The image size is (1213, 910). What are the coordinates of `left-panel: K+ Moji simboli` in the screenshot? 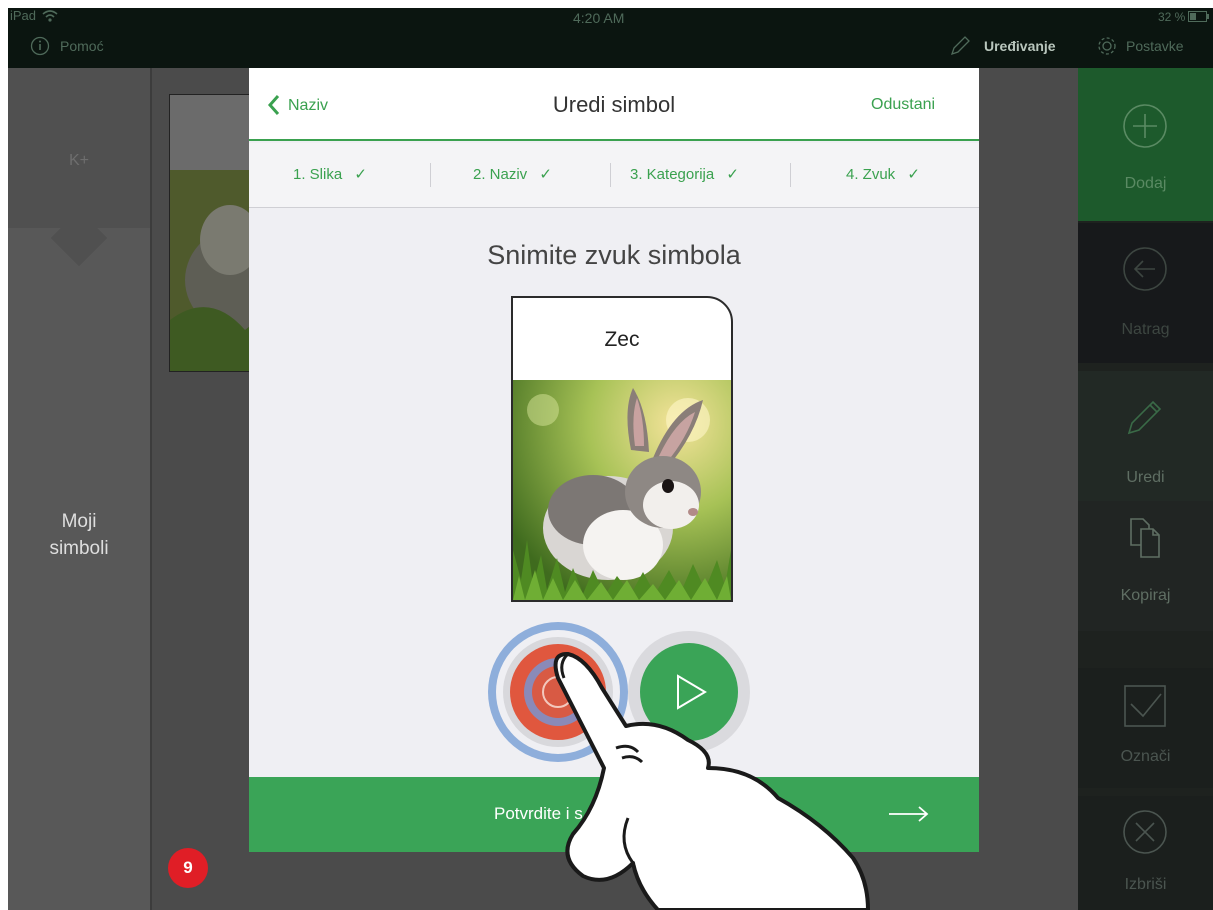 It's located at (79, 489).